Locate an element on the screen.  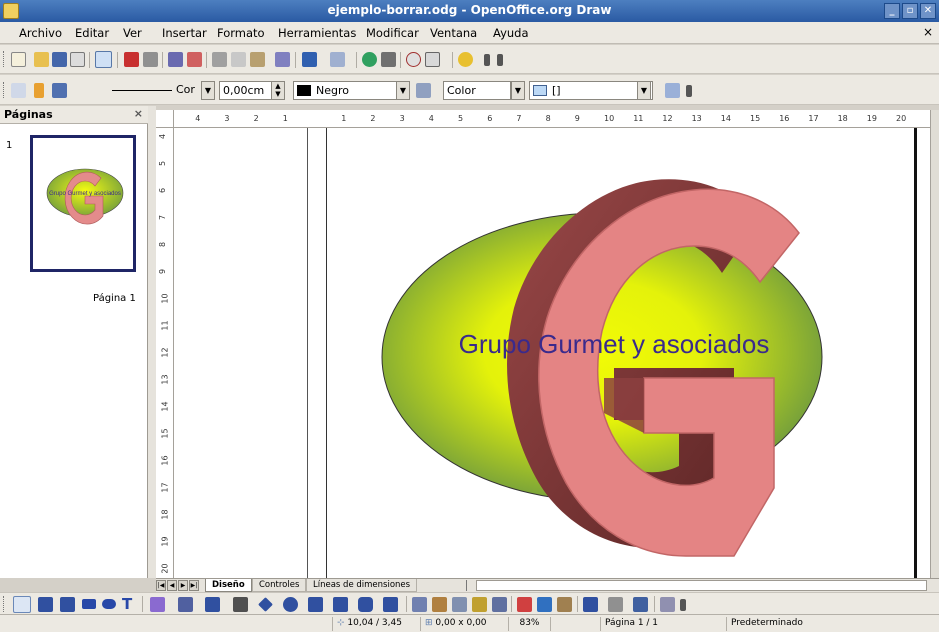
zoom-icon is located at coordinates (432, 59).